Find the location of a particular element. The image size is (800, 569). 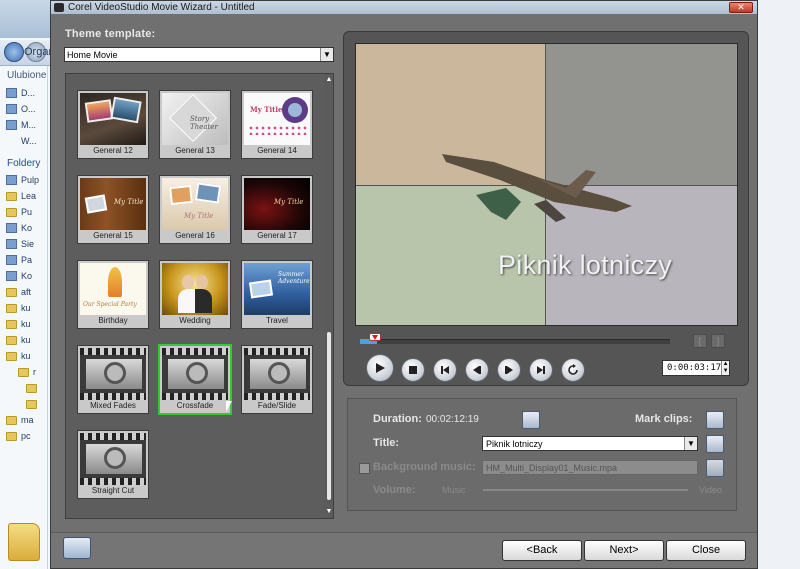

scroll-up-icon: ▲ is located at coordinates (329, 80).